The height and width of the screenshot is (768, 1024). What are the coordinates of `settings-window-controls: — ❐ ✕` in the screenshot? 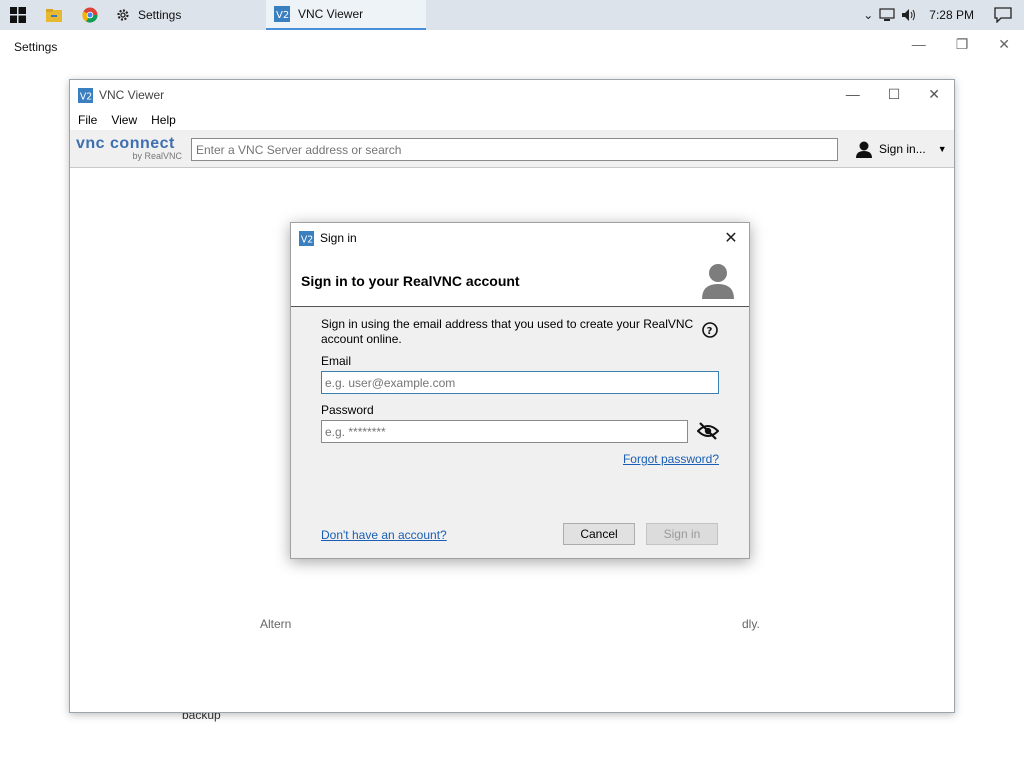 It's located at (961, 44).